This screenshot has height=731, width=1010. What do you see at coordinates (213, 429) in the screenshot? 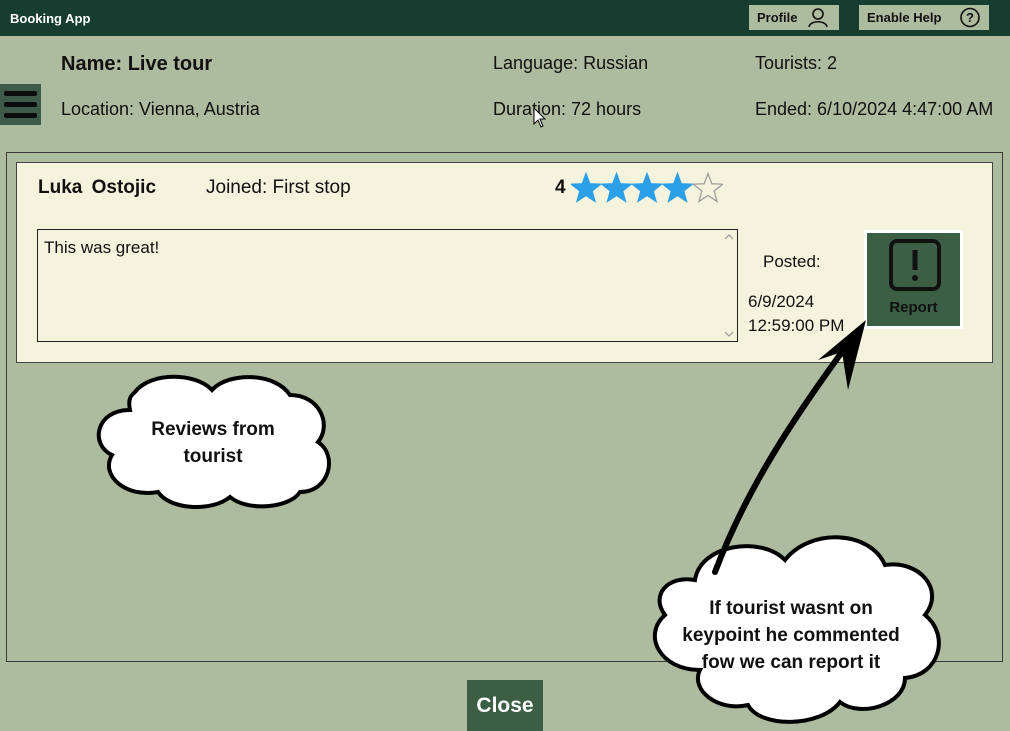
I see `reviews-note-line: Reviews from` at bounding box center [213, 429].